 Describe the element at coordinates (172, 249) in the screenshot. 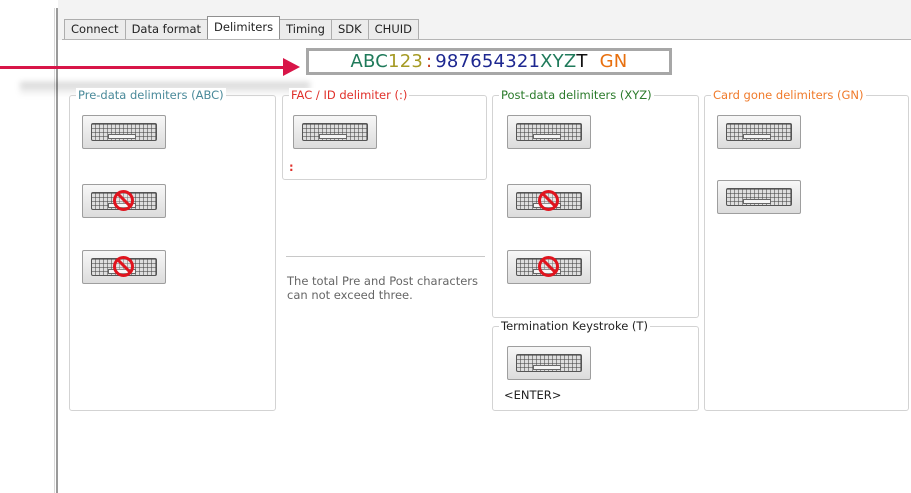

I see `pre-data-group: Pre-data delimiters (ABC)` at that location.